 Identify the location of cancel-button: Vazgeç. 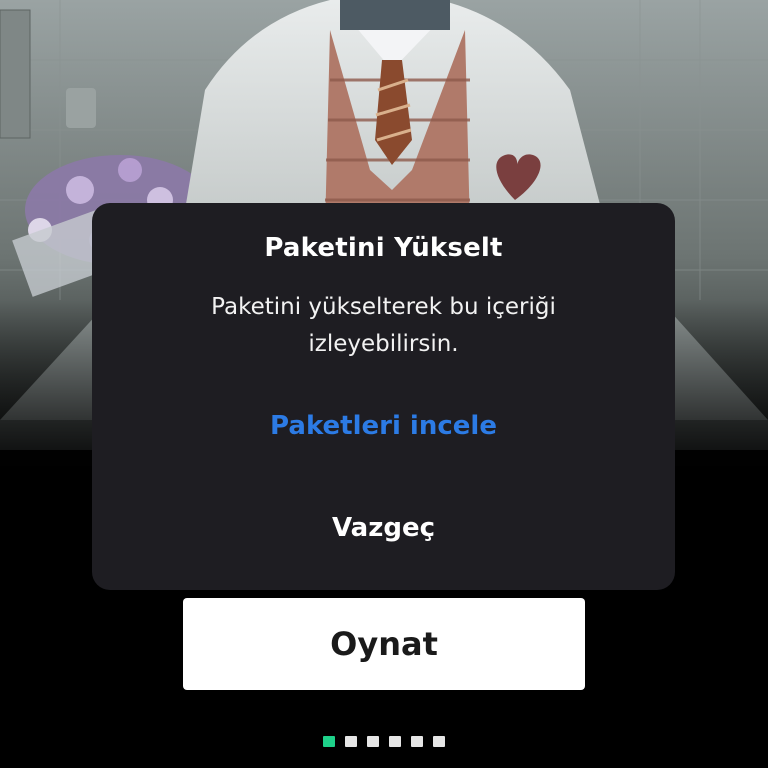
(383, 528).